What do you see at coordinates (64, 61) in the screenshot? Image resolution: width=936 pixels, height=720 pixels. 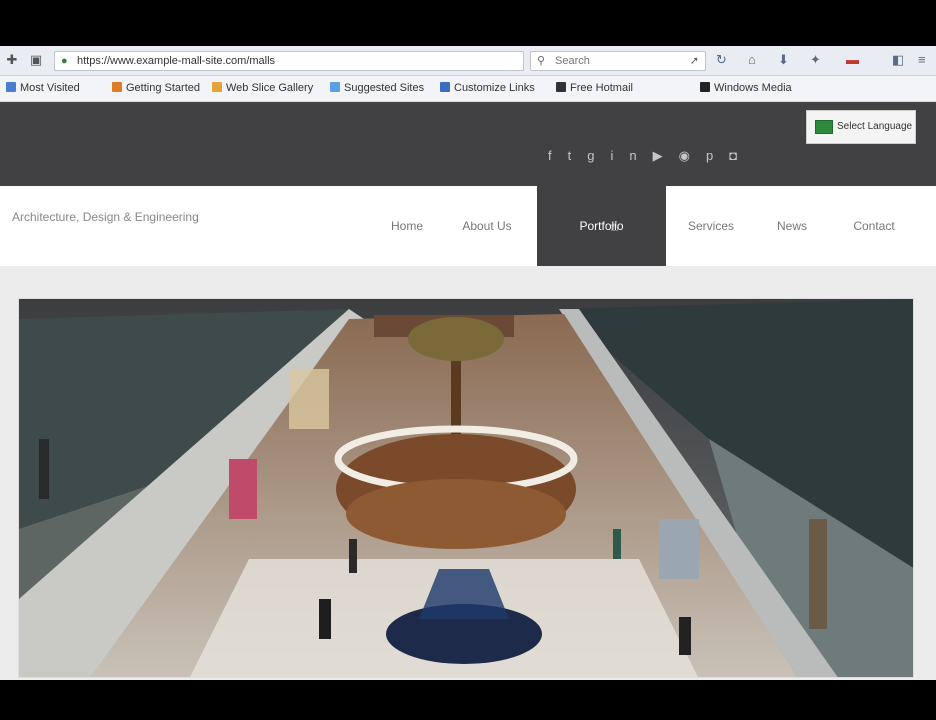 I see `site-lock-icon: ●` at bounding box center [64, 61].